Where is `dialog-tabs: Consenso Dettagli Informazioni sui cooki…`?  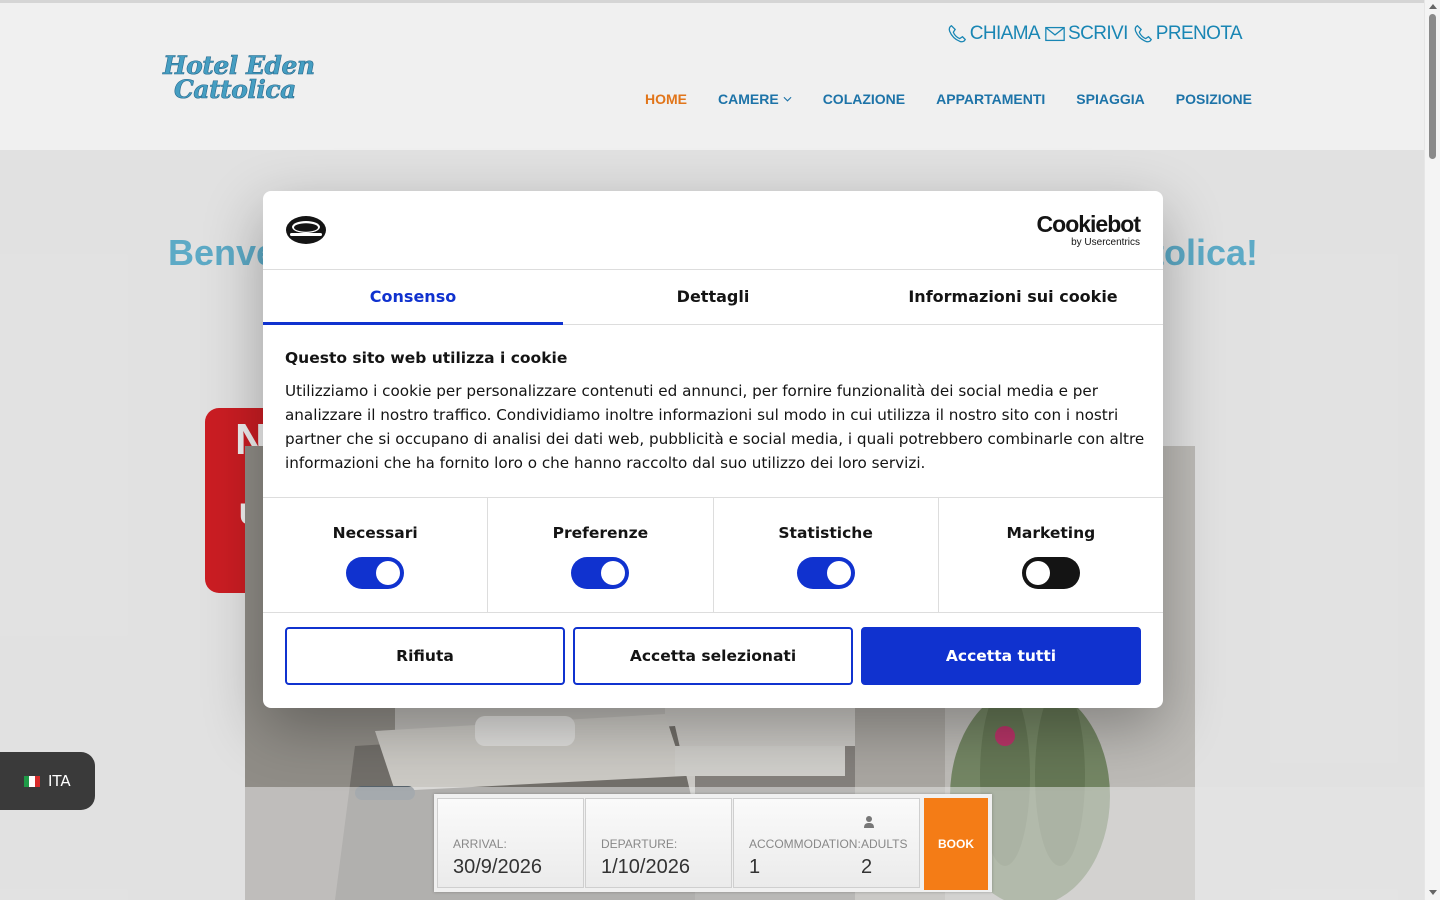 dialog-tabs: Consenso Dettagli Informazioni sui cooki… is located at coordinates (713, 297).